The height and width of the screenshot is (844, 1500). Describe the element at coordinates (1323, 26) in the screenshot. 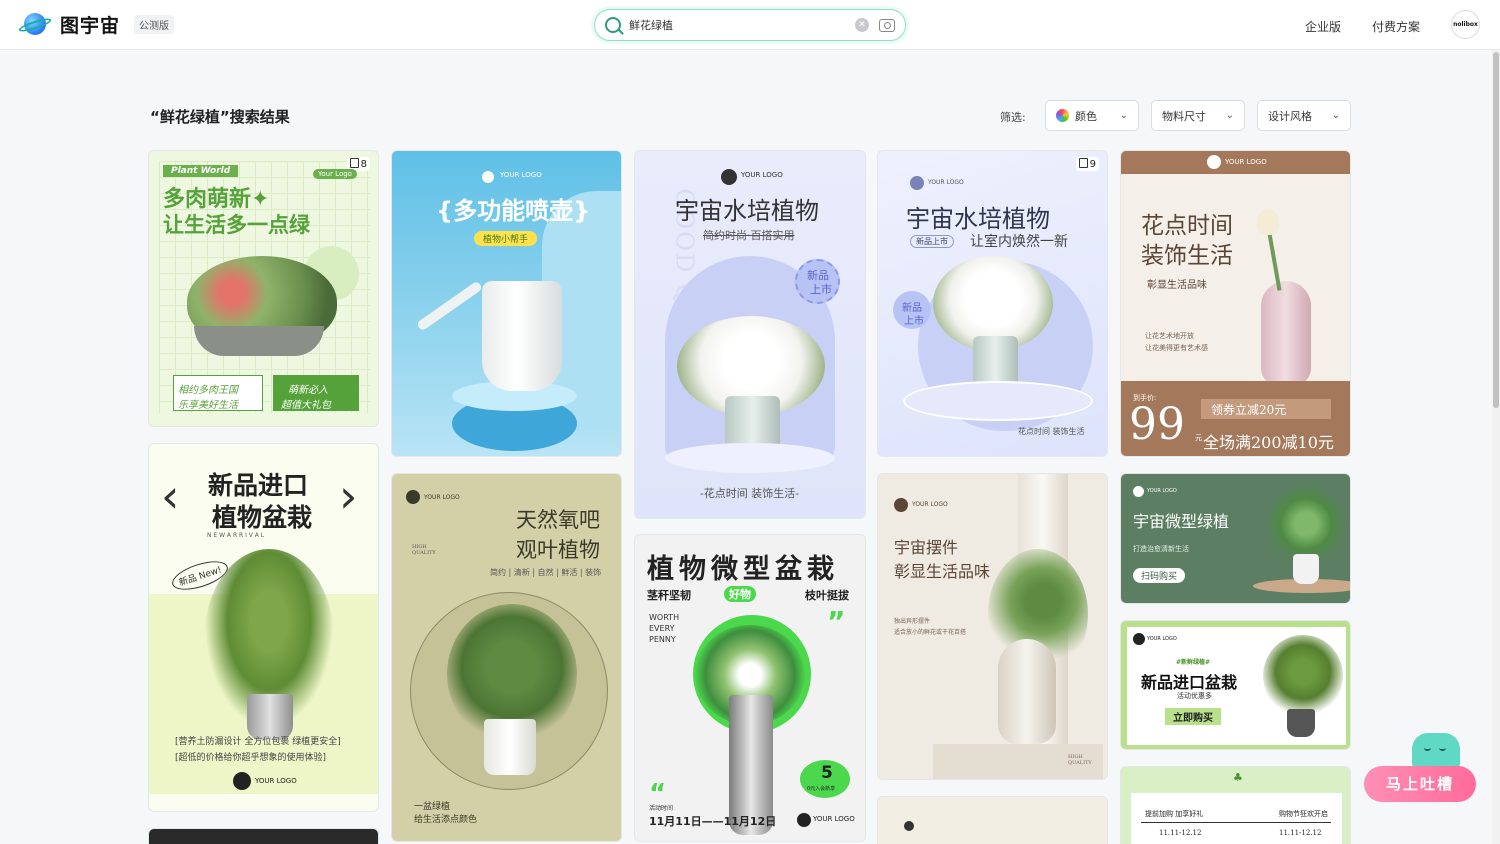

I see `nav-enterprise: 企业版` at that location.